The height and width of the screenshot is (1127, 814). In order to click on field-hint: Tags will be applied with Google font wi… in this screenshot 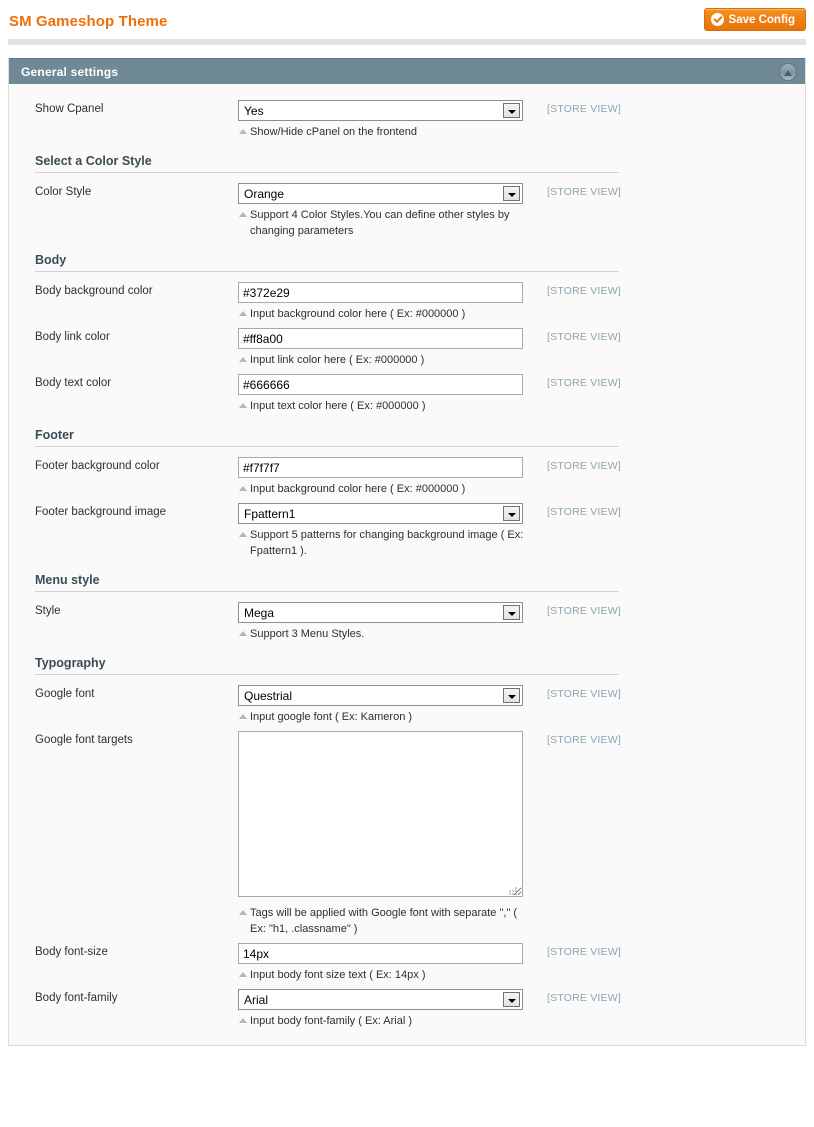, I will do `click(383, 921)`.